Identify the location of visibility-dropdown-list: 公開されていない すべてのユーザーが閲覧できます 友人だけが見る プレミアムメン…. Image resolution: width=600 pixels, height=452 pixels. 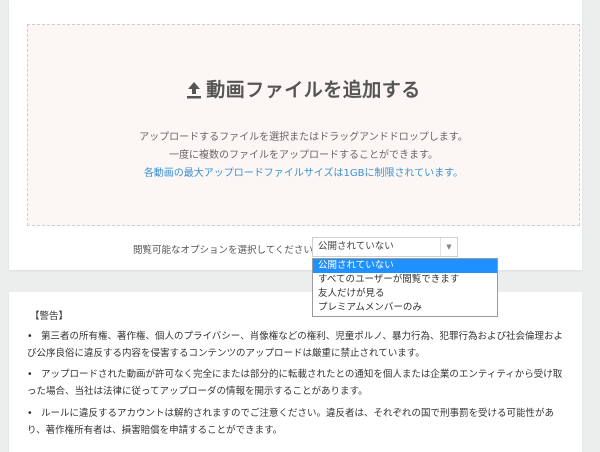
(405, 287).